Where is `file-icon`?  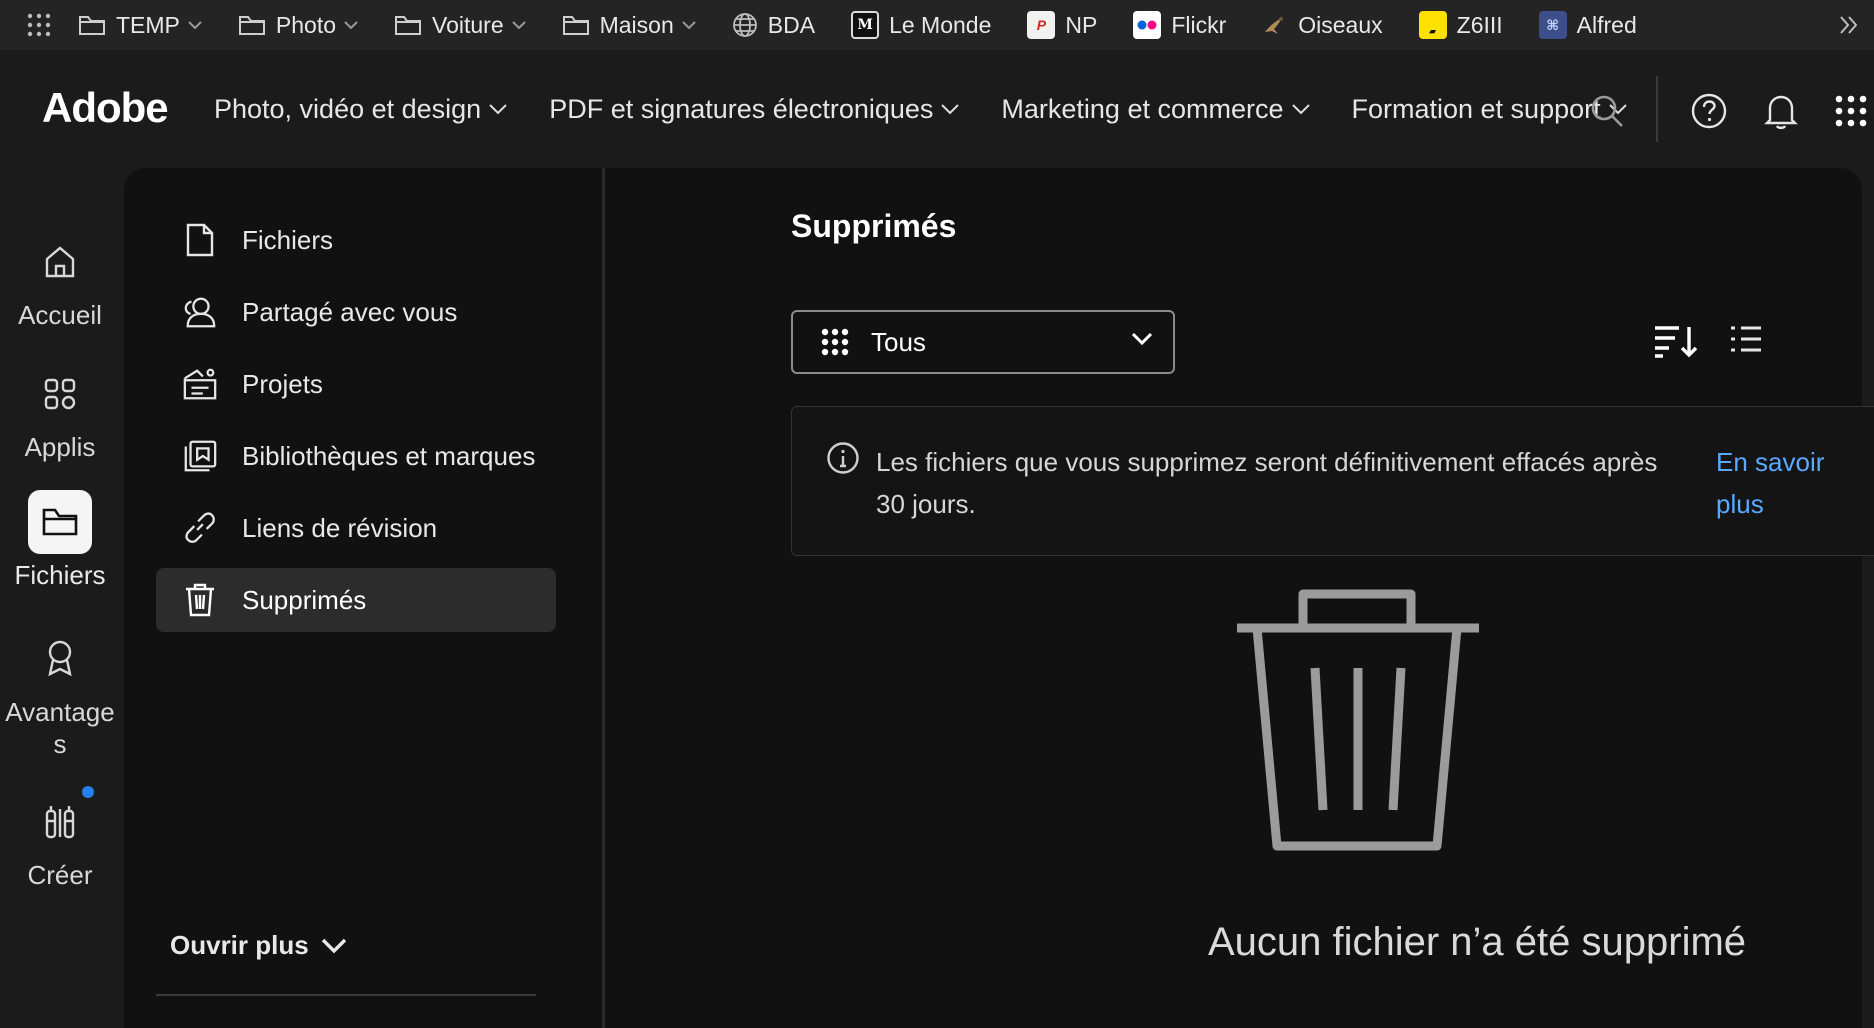
file-icon is located at coordinates (200, 240).